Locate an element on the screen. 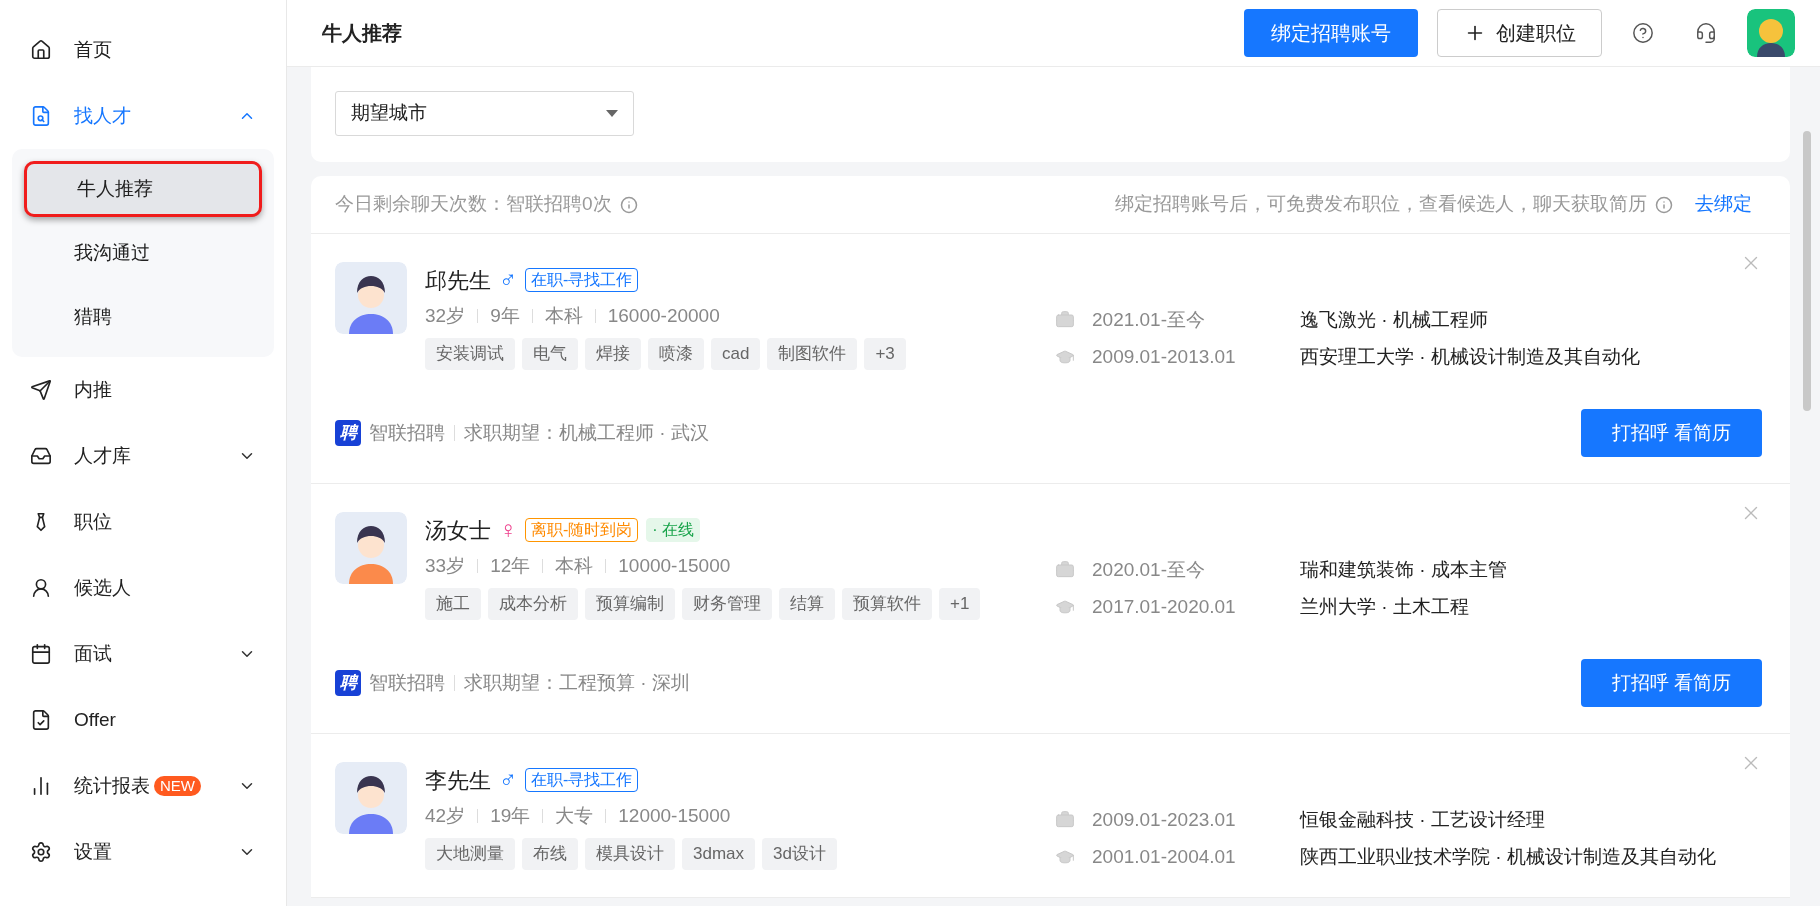  home-icon is located at coordinates (41, 50).